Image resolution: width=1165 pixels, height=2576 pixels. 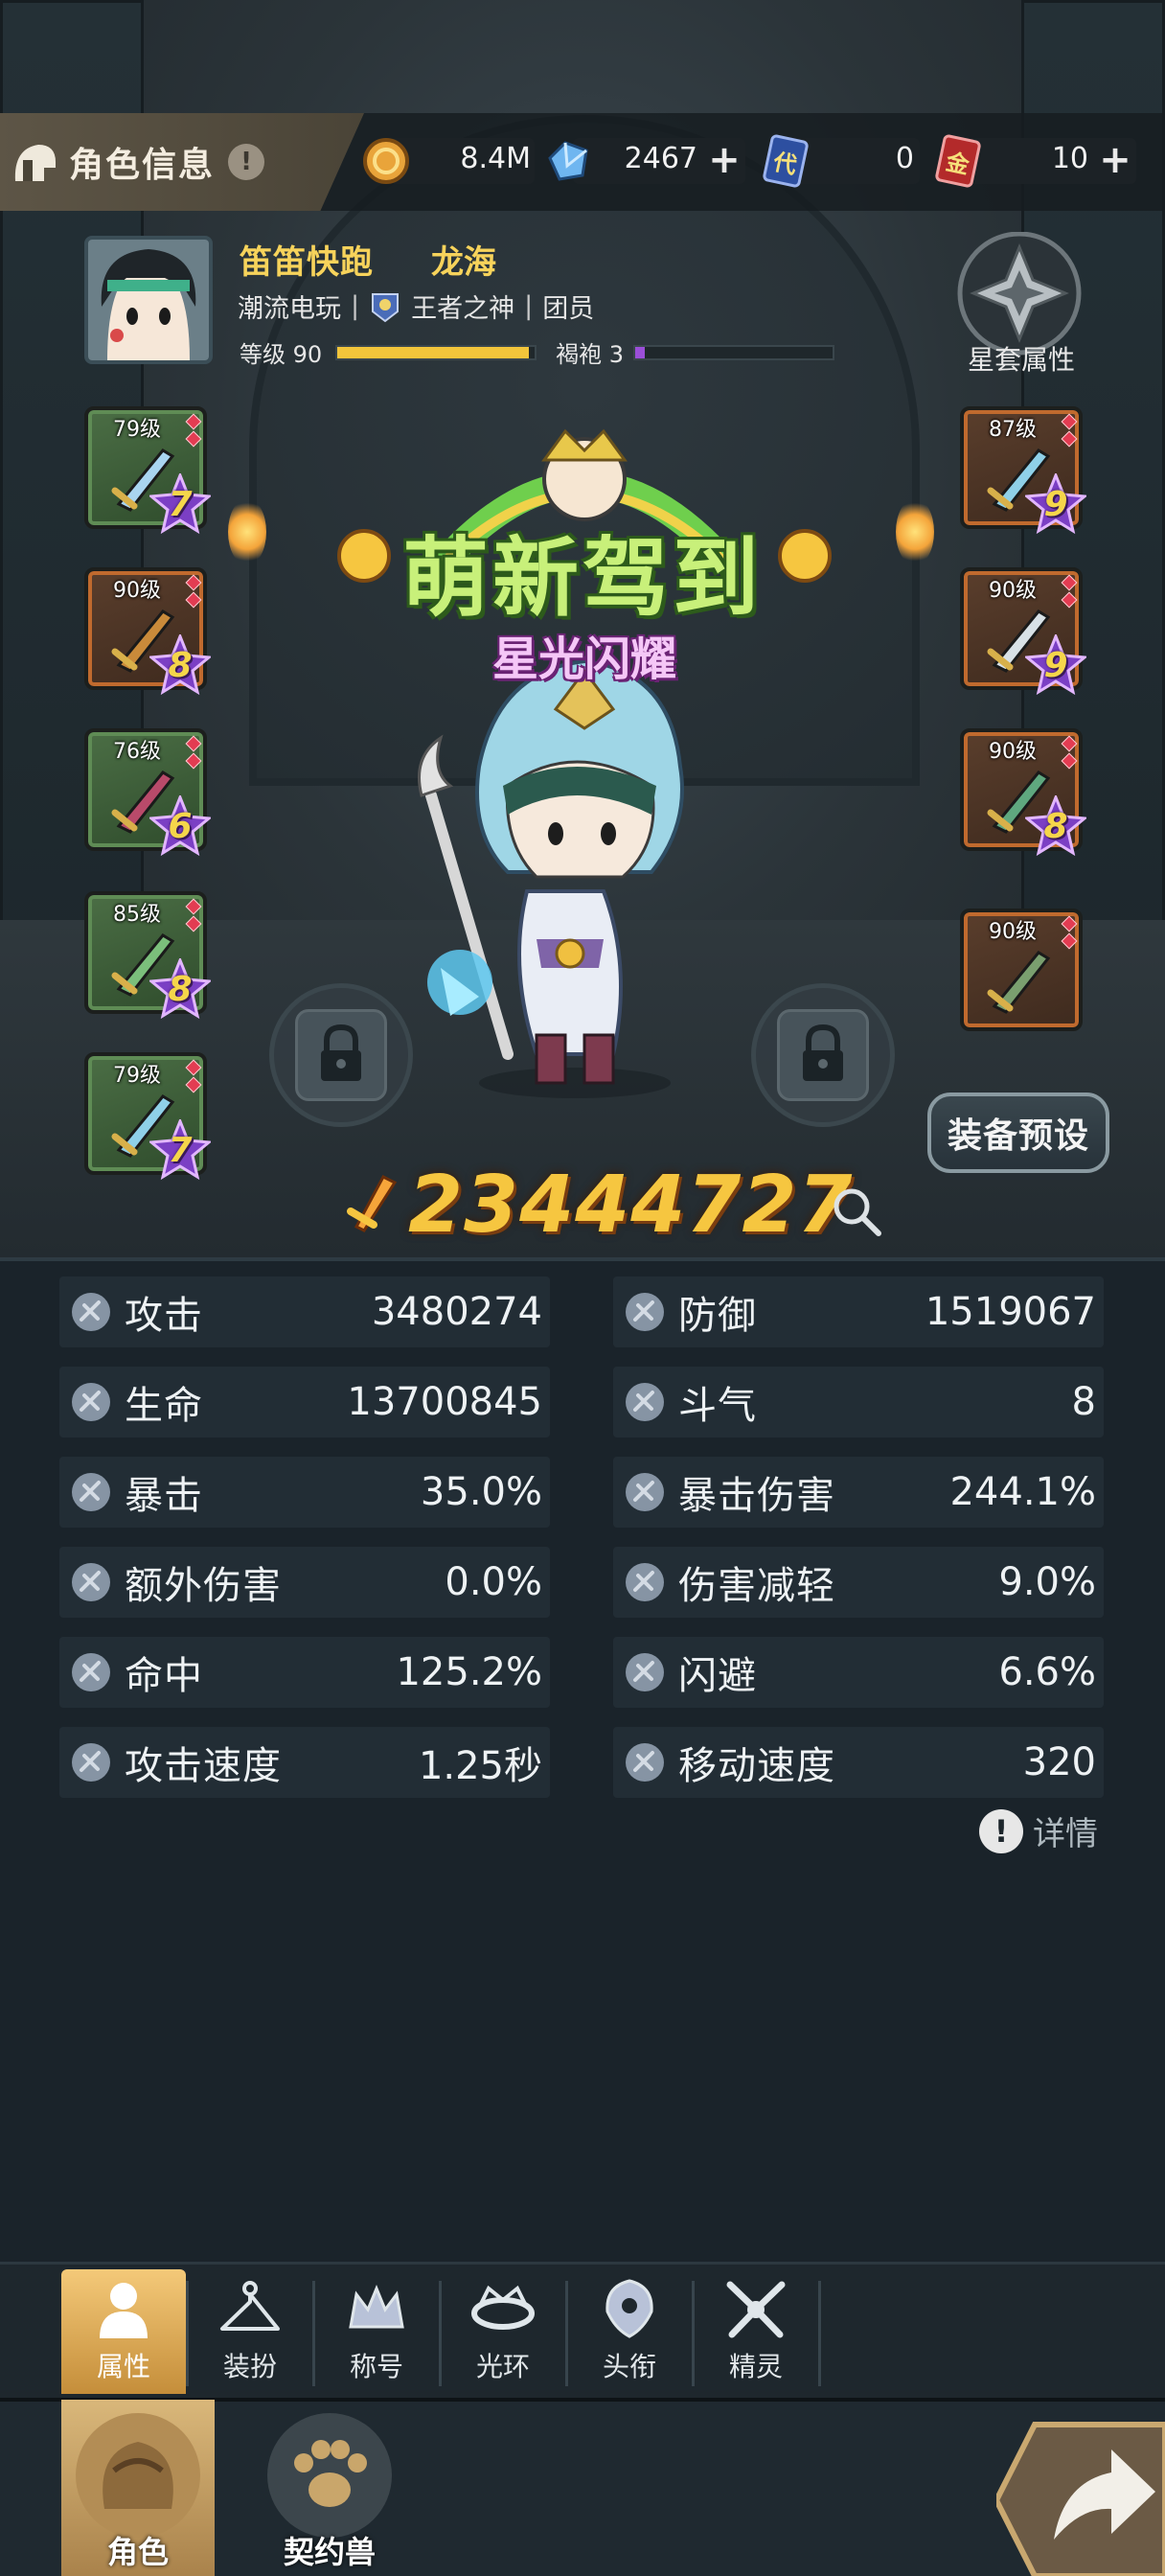 I want to click on equipment-slot-right-4: 90级, so click(x=1021, y=969).